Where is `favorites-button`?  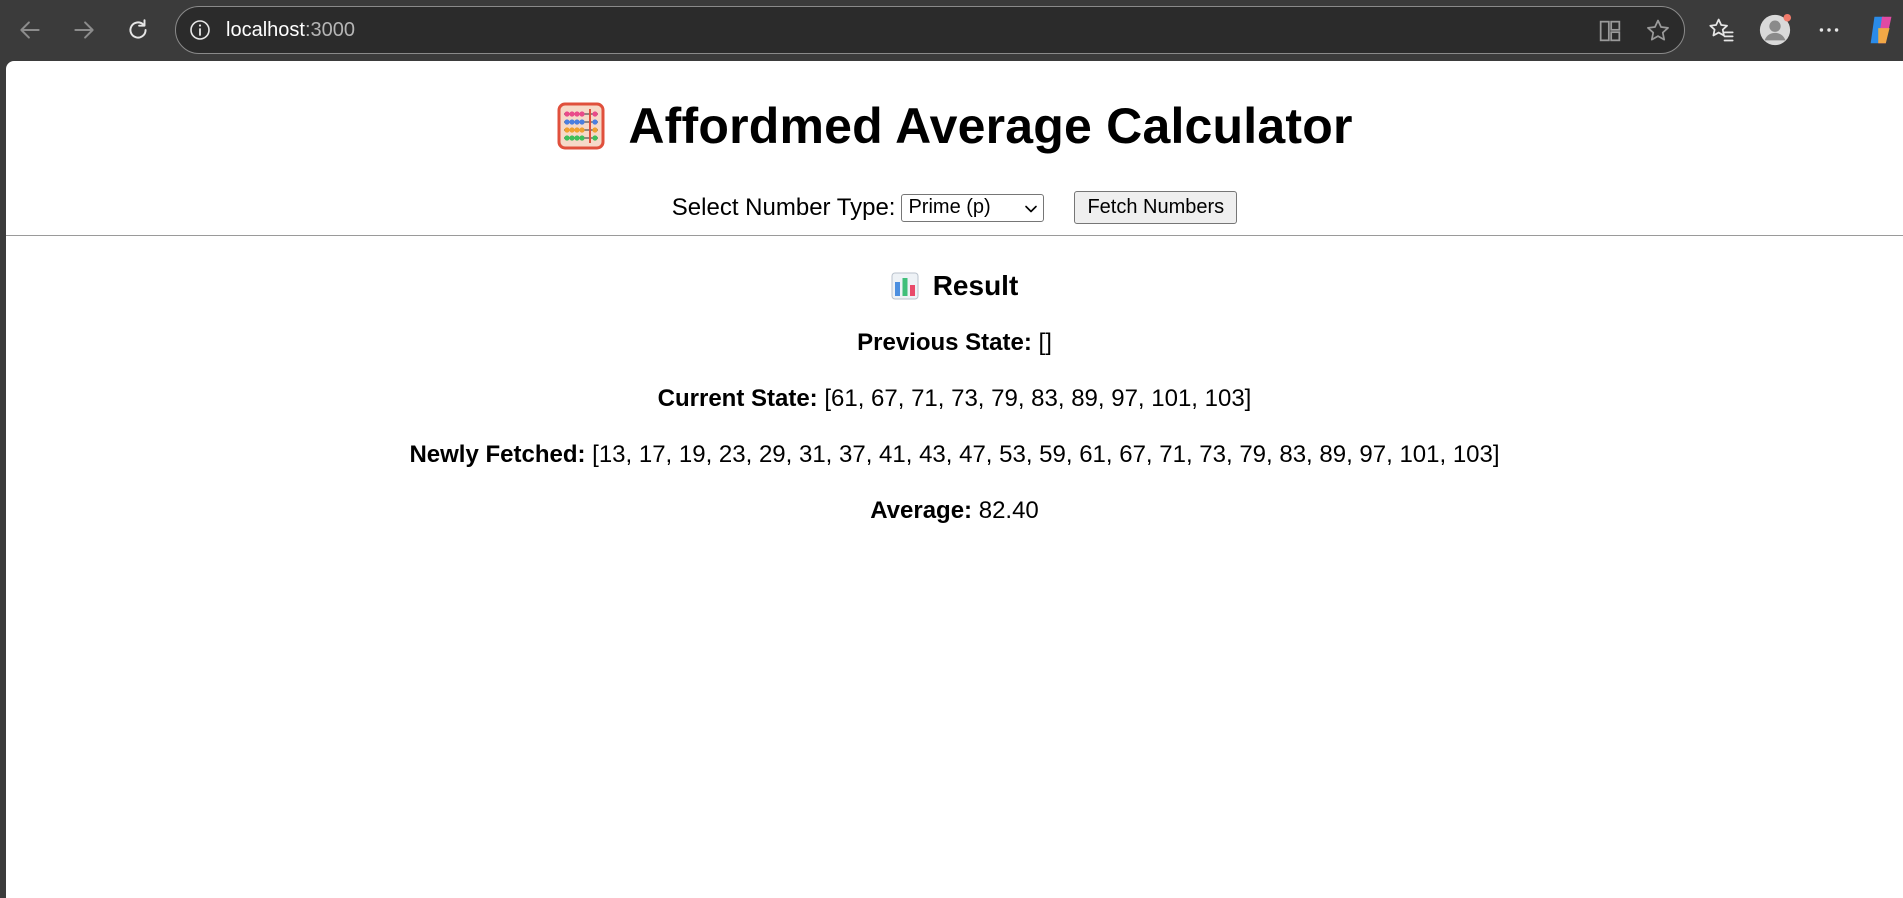 favorites-button is located at coordinates (1721, 30).